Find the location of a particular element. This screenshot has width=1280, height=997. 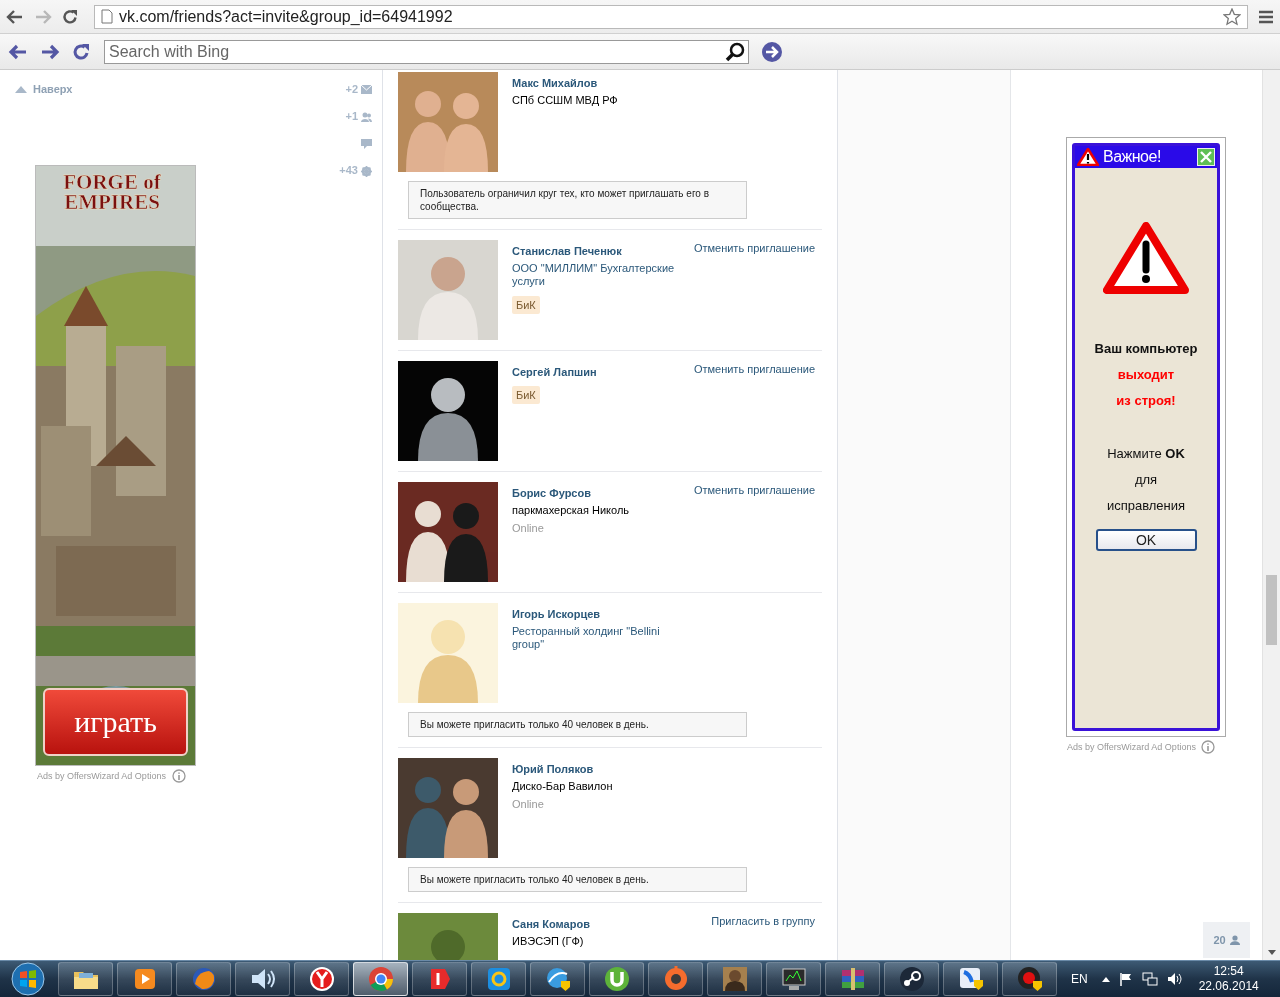

company-link: Ресторанный холдинг "Bellini group" is located at coordinates (597, 638).